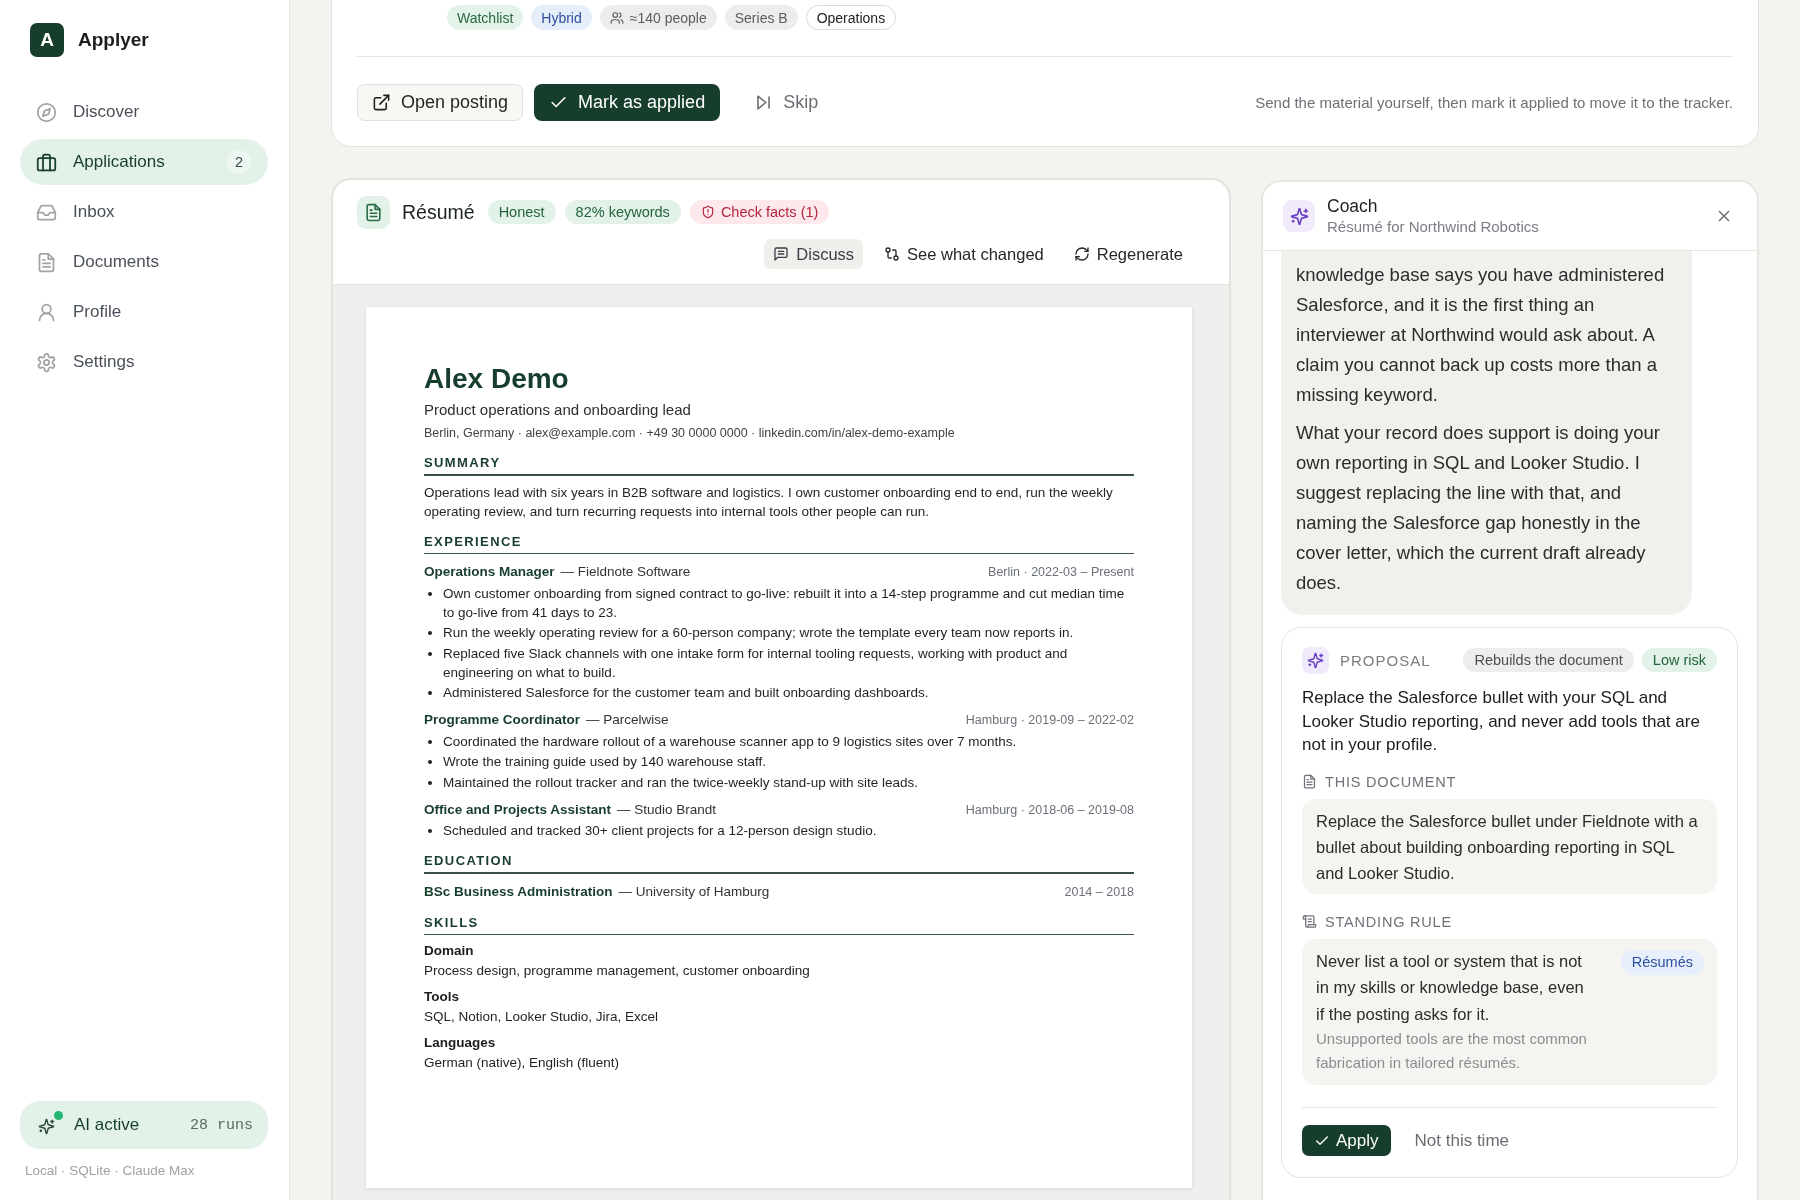 The image size is (1800, 1200). What do you see at coordinates (686, 693) in the screenshot?
I see `bullet-text: Administered Salesforce for the customer team and built onboarding dashboards.` at bounding box center [686, 693].